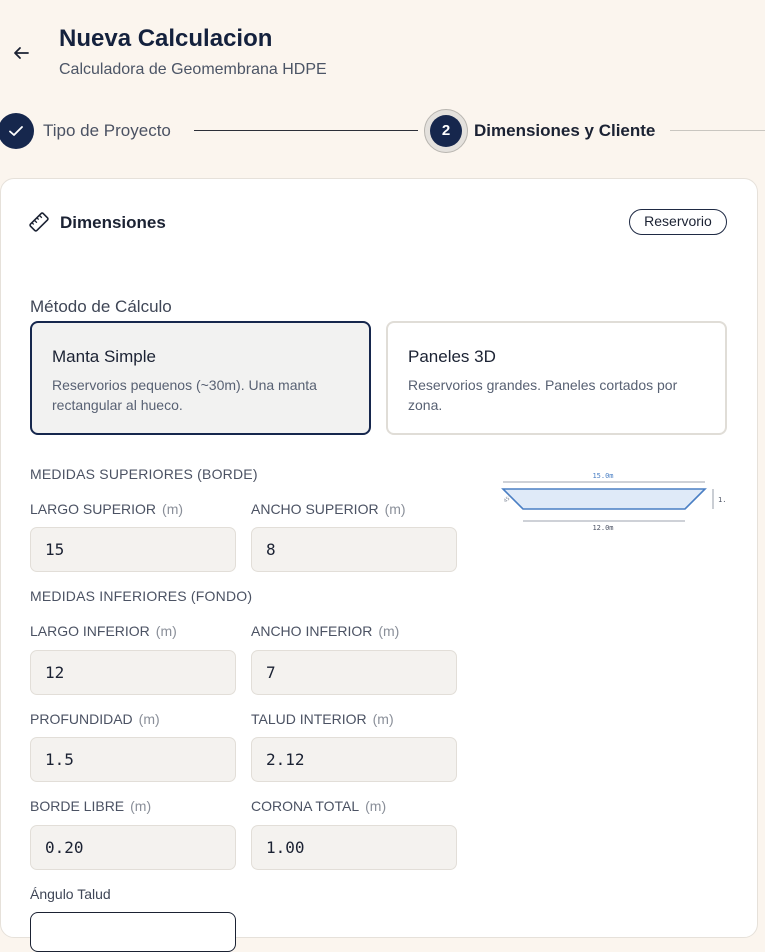  I want to click on section-bottom-label: MEDIDAS INFERIORES (FONDO), so click(141, 596).